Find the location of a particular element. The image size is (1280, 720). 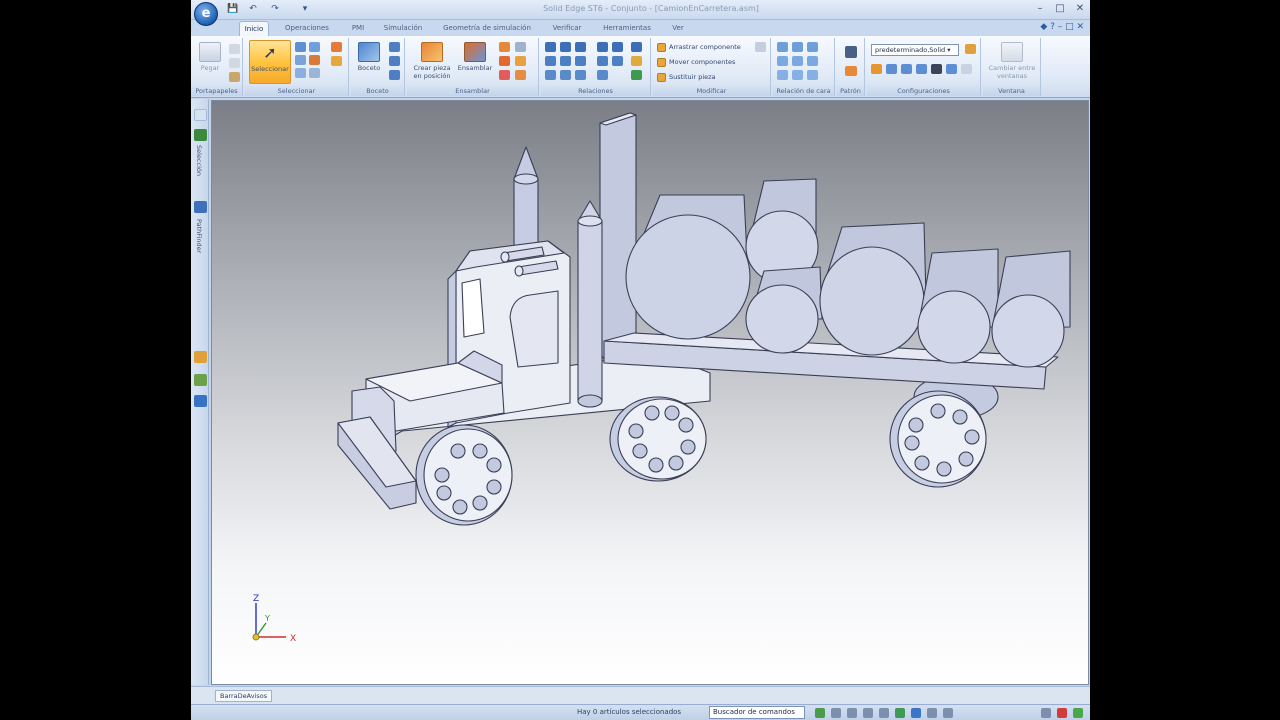

replace-component-icon is located at coordinates (504, 61).